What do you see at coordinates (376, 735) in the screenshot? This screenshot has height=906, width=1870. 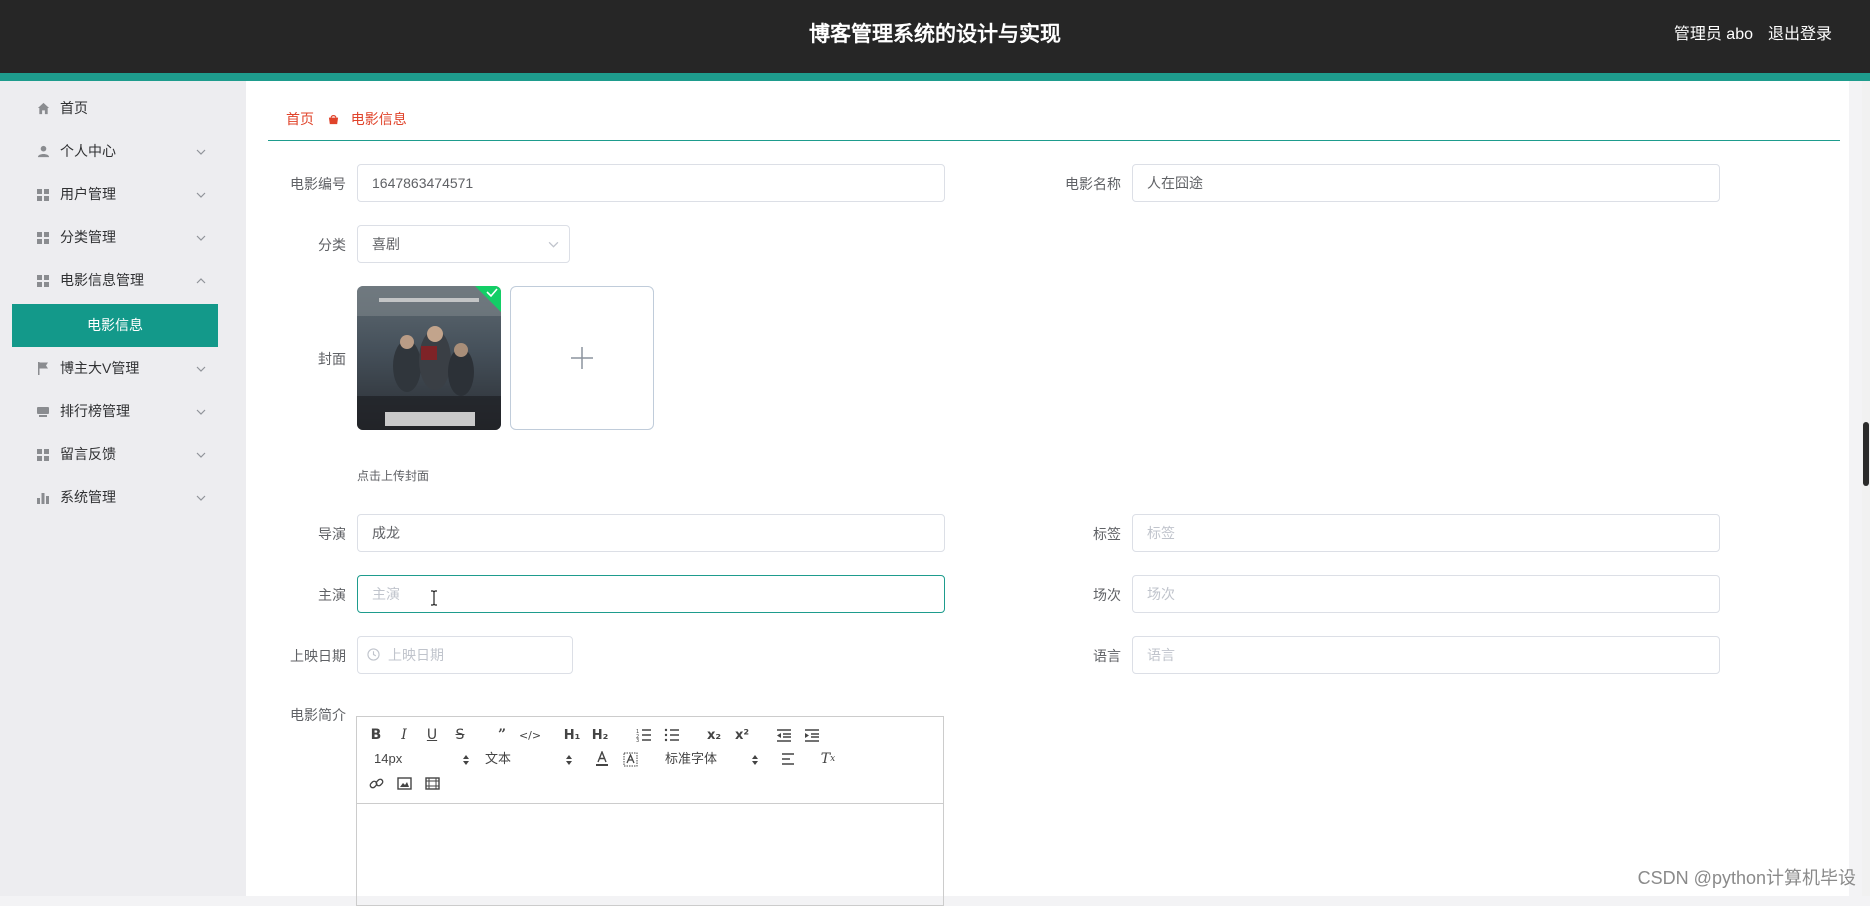 I see `bold-icon: B` at bounding box center [376, 735].